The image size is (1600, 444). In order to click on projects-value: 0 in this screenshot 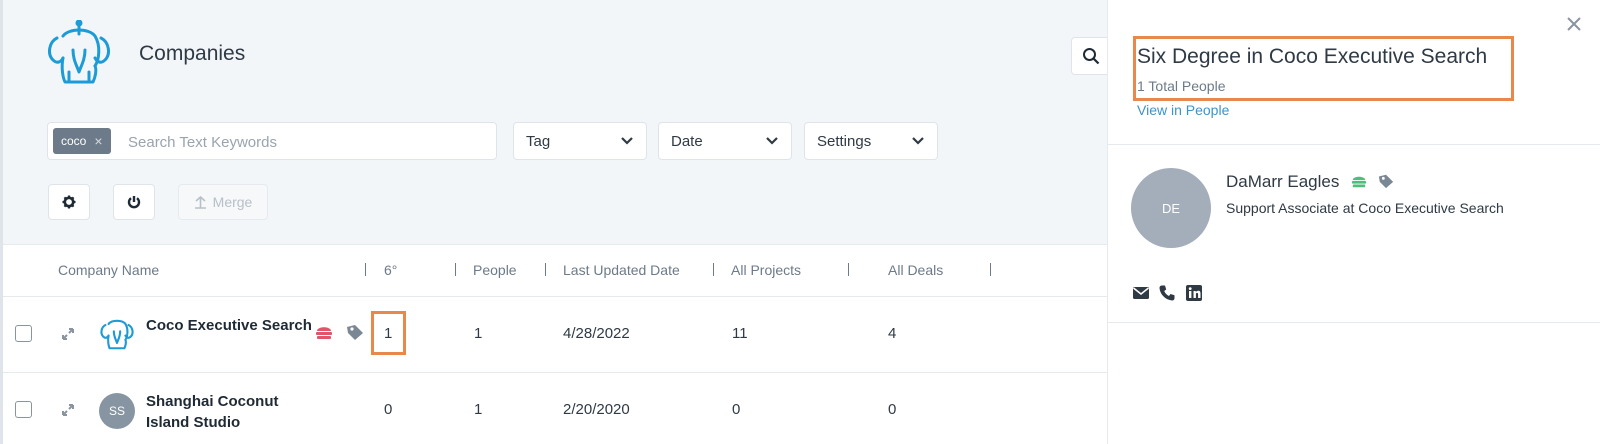, I will do `click(736, 409)`.